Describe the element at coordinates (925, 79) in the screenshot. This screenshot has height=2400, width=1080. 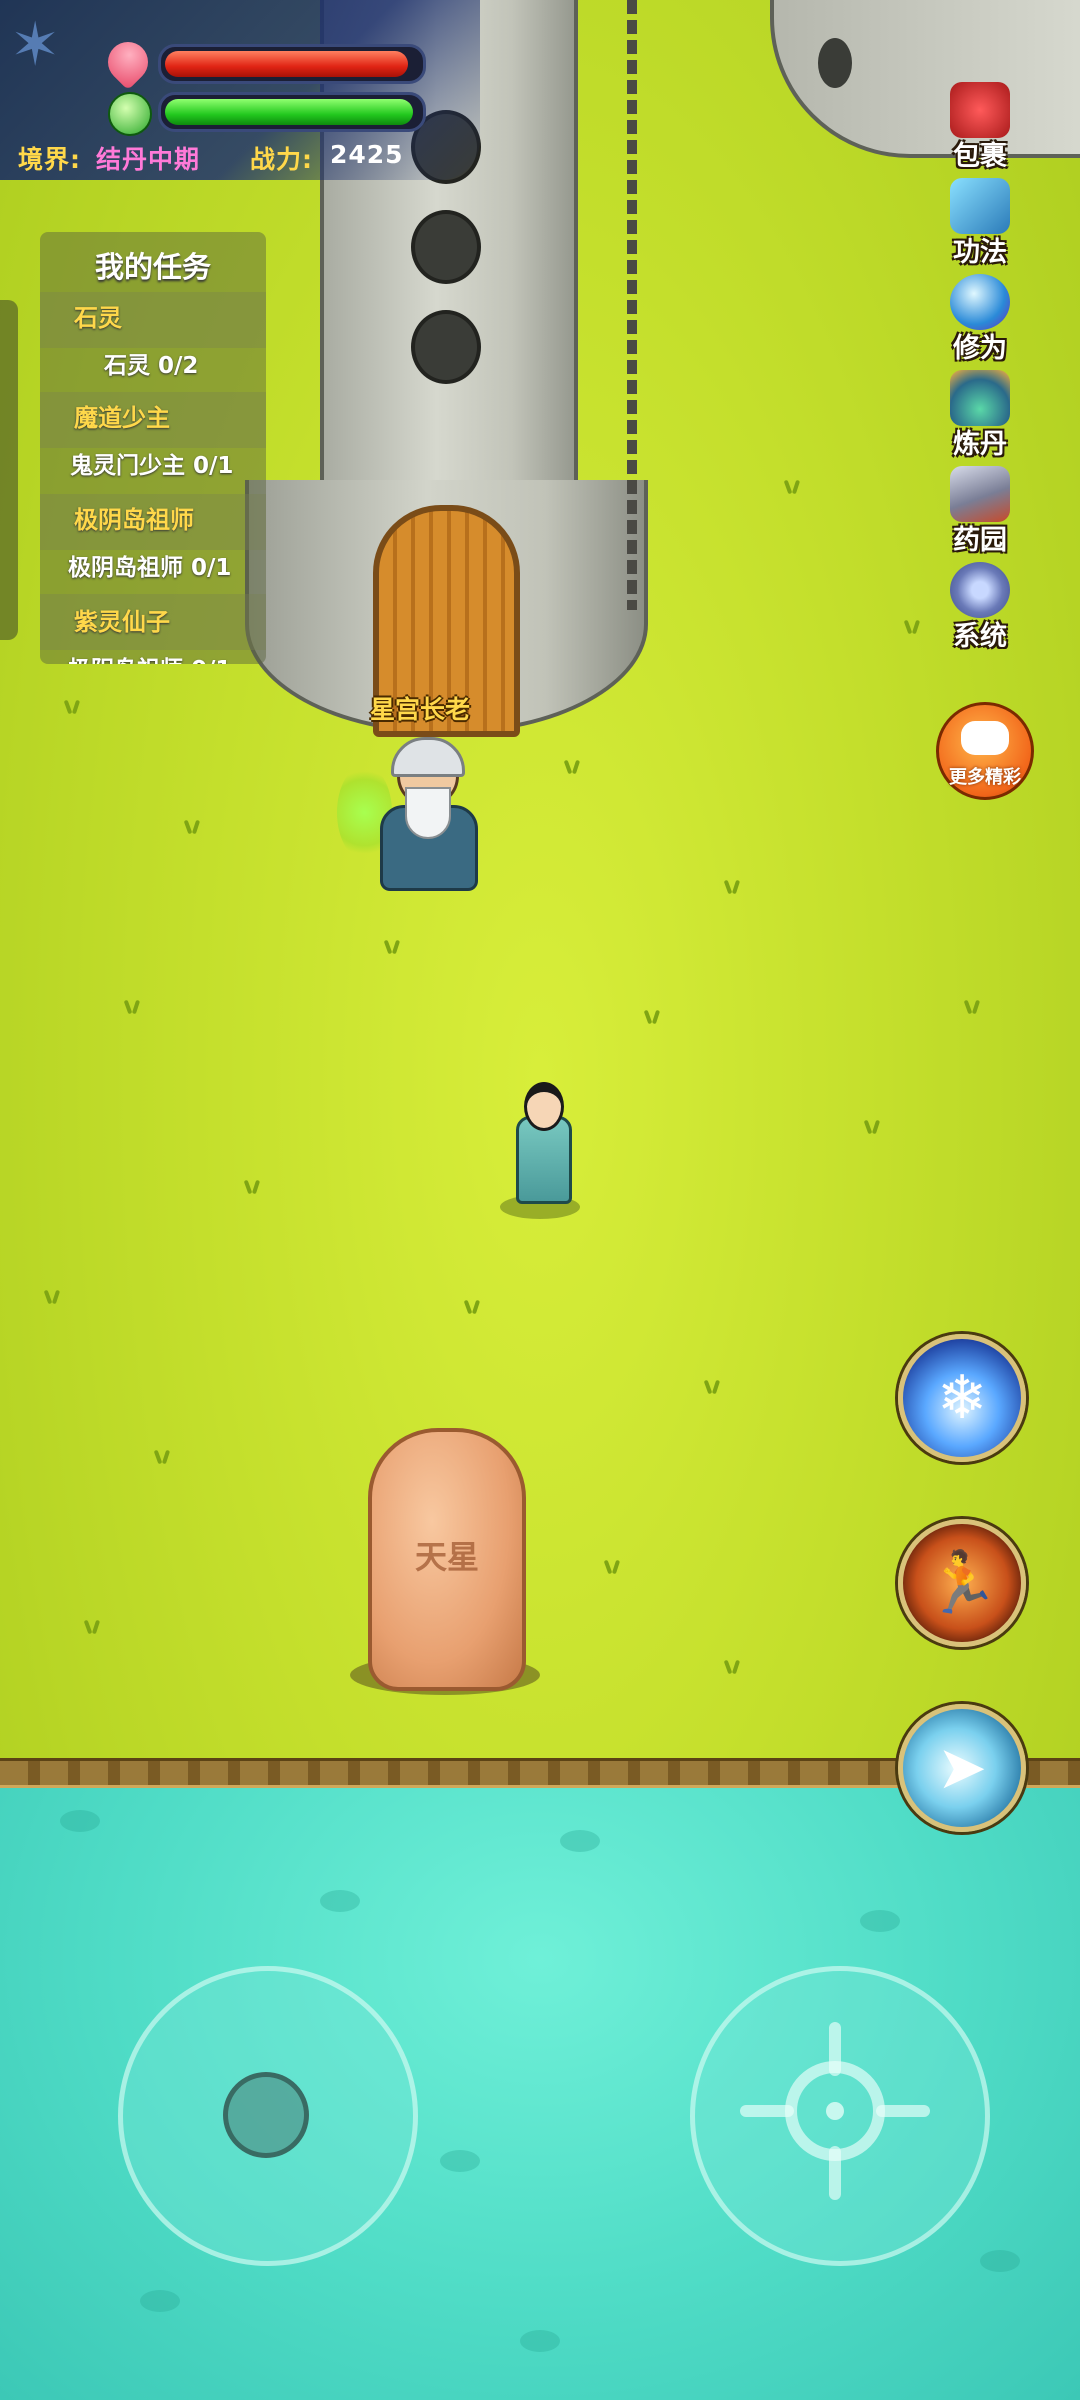
I see `side-tower` at that location.